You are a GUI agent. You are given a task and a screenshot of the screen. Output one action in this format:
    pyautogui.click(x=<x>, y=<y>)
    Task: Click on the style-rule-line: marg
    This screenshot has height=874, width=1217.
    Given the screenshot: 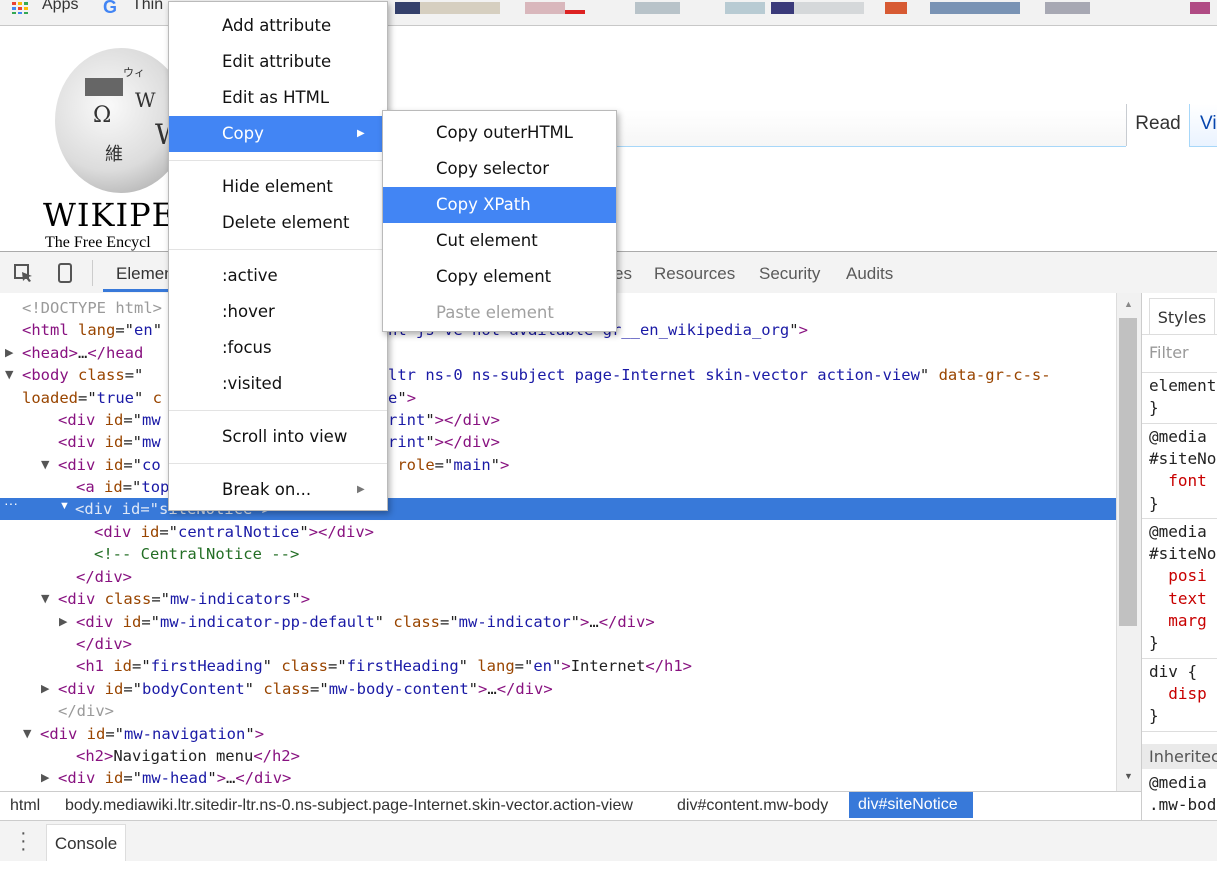 What is the action you would take?
    pyautogui.click(x=1178, y=620)
    